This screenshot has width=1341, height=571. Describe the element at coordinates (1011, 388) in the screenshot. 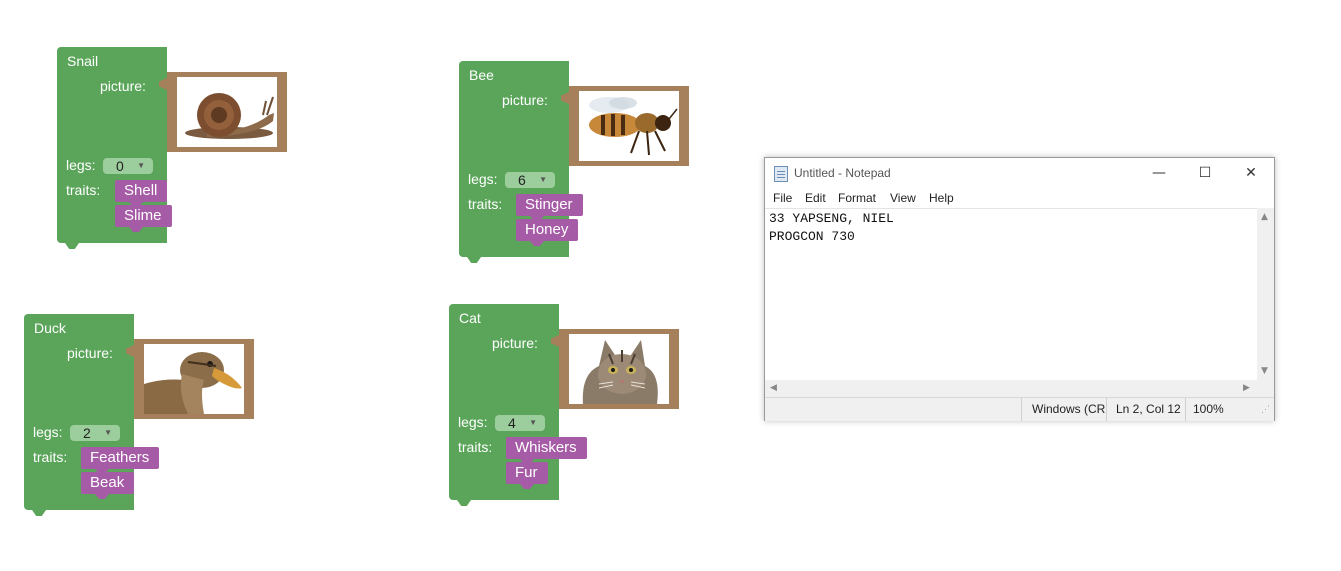

I see `horizontal-scrollbar: ◀ ▶` at that location.